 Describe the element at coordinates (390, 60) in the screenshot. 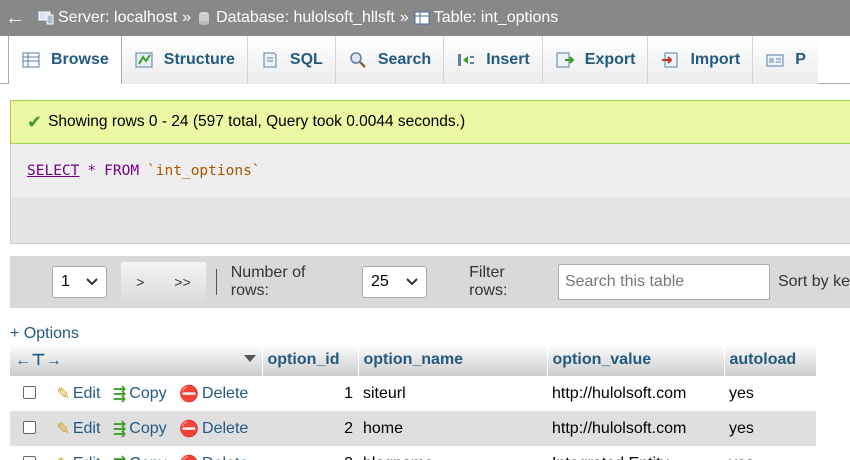

I see `tab-search: Search` at that location.